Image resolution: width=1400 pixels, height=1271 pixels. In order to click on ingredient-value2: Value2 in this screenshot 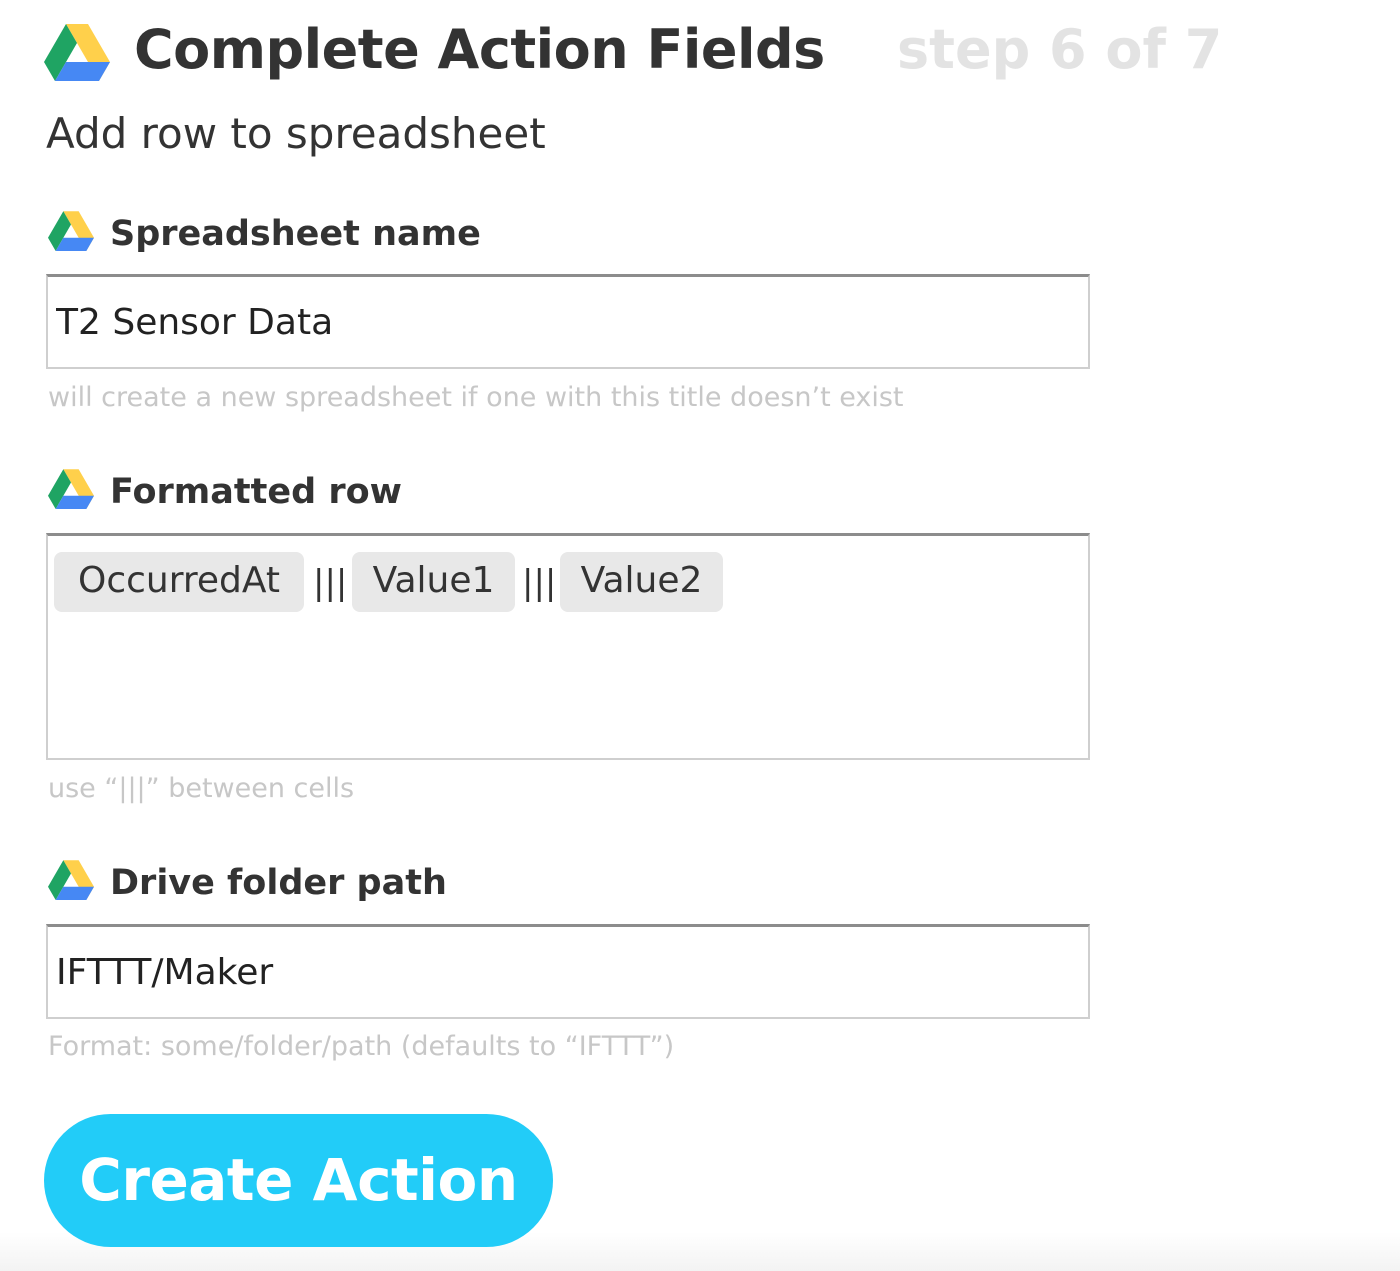, I will do `click(641, 582)`.